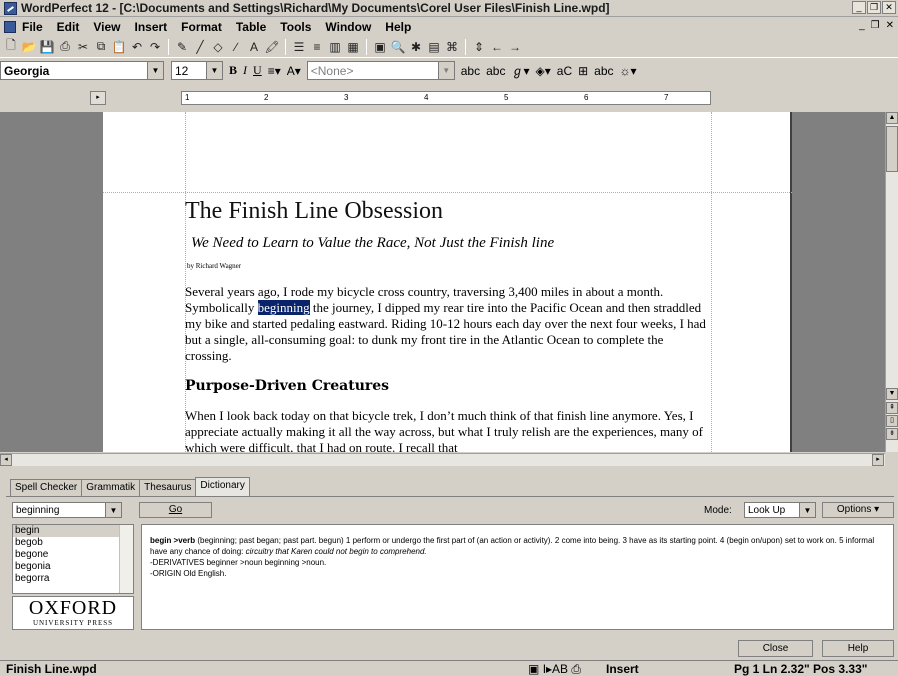 This screenshot has width=898, height=676. What do you see at coordinates (858, 648) in the screenshot?
I see `help-button: Help` at bounding box center [858, 648].